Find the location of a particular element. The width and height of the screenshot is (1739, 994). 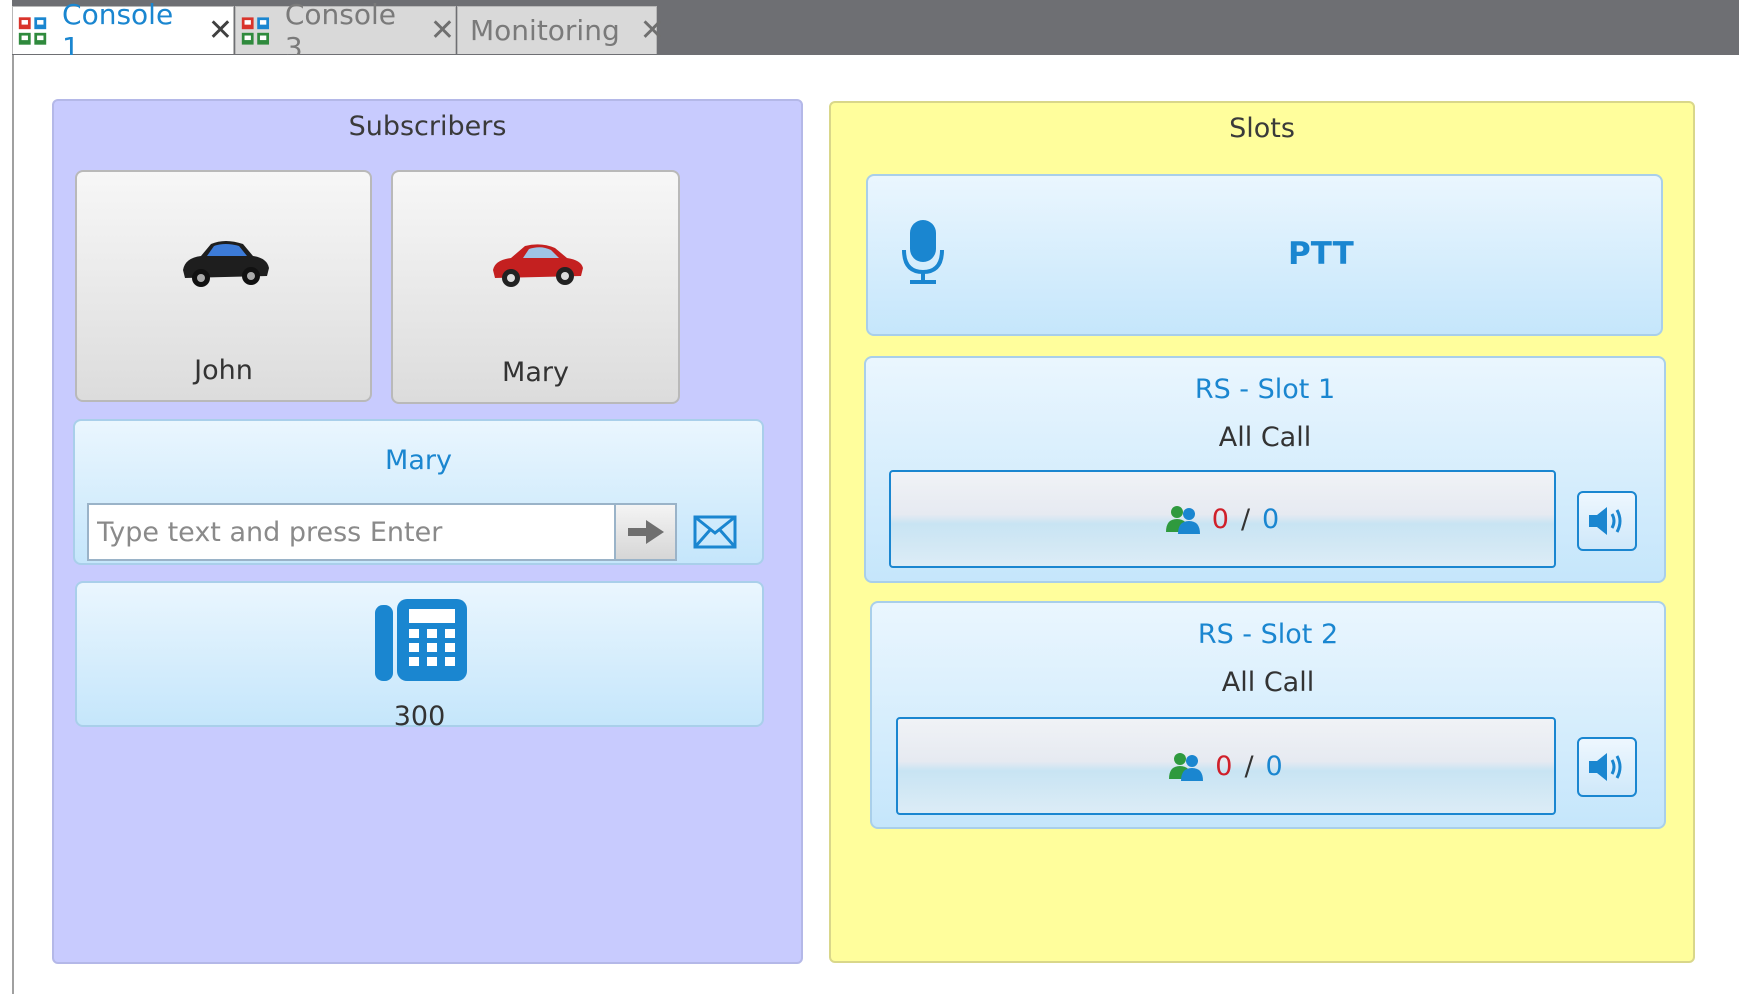

arrow-right-icon is located at coordinates (645, 532).